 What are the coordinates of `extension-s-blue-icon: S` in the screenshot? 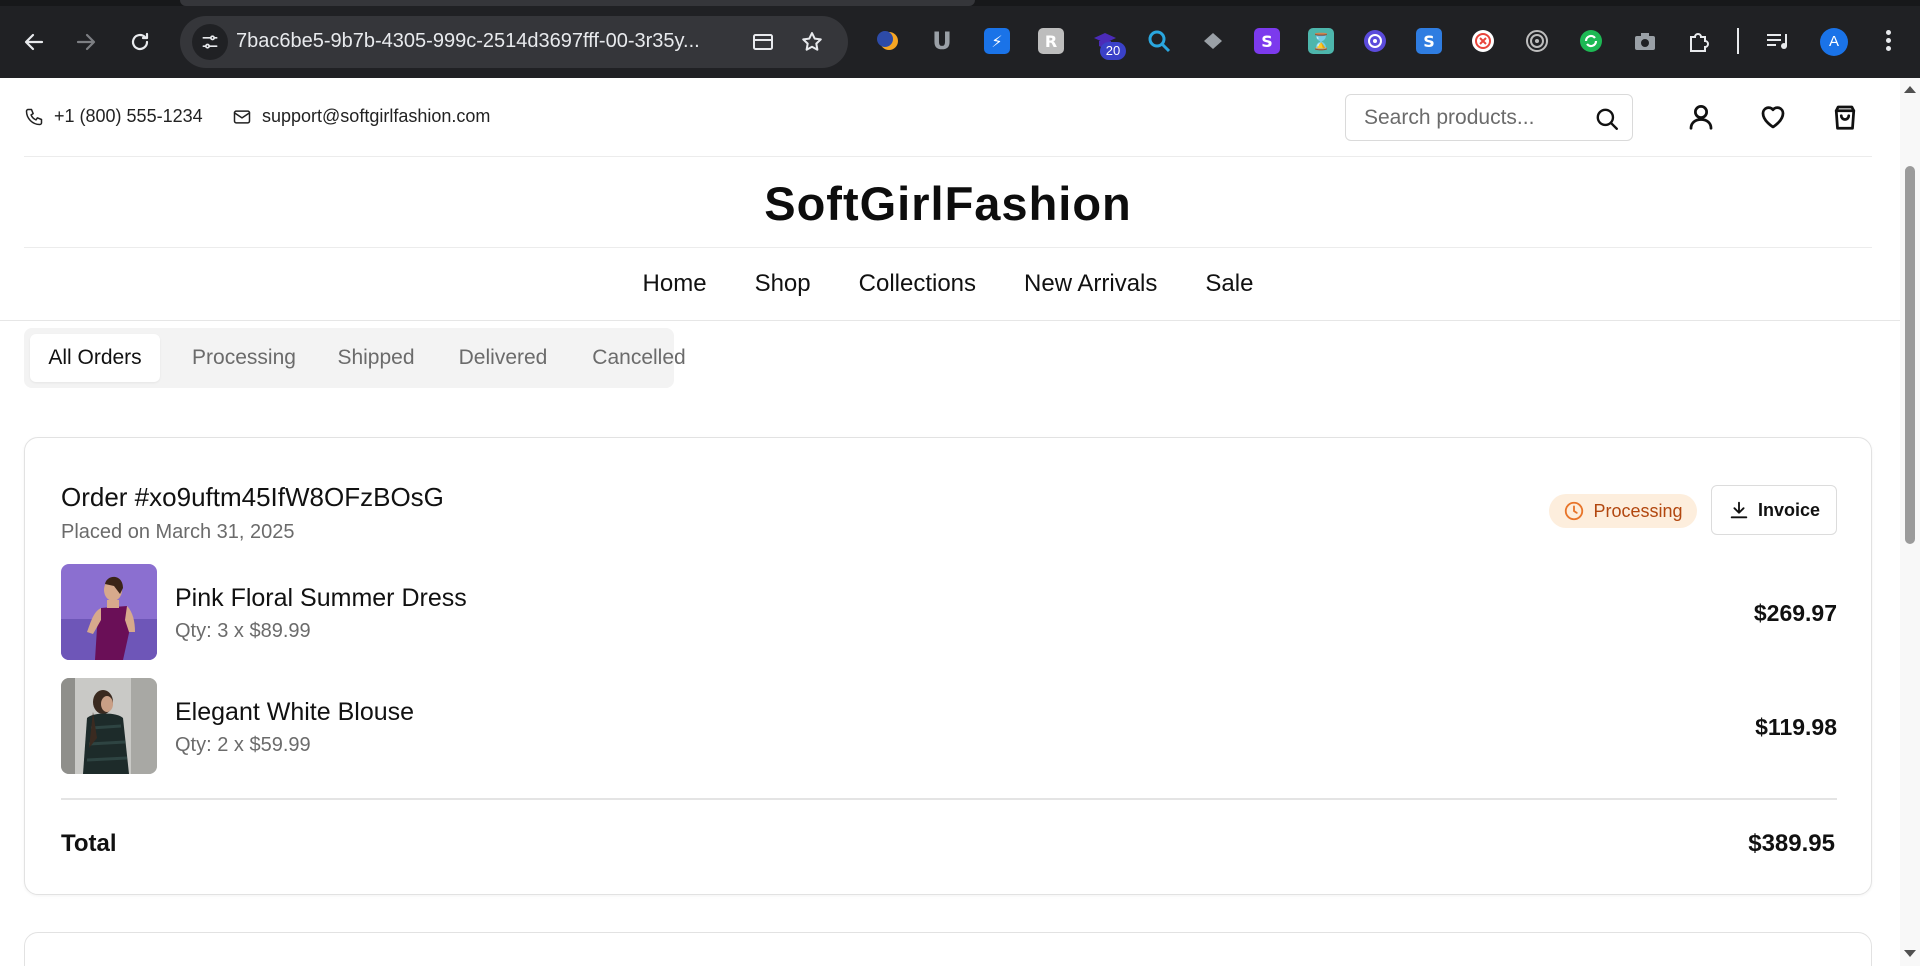 It's located at (1429, 41).